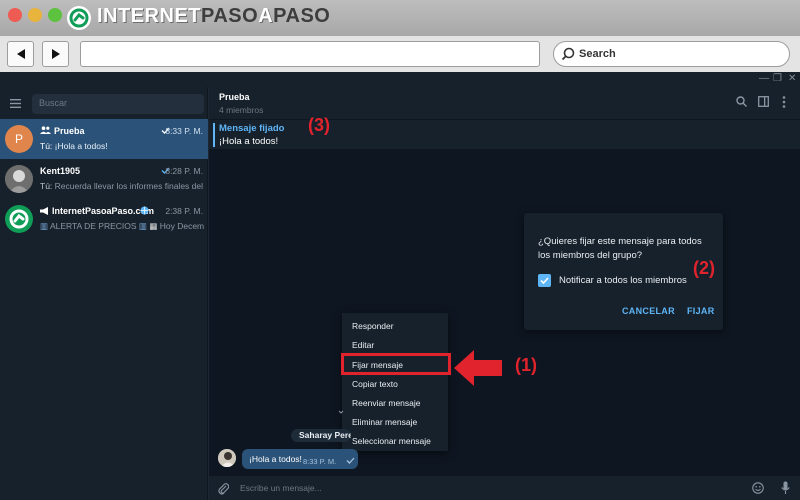 The width and height of the screenshot is (800, 500). I want to click on chat-search-input: Buscar, so click(118, 104).